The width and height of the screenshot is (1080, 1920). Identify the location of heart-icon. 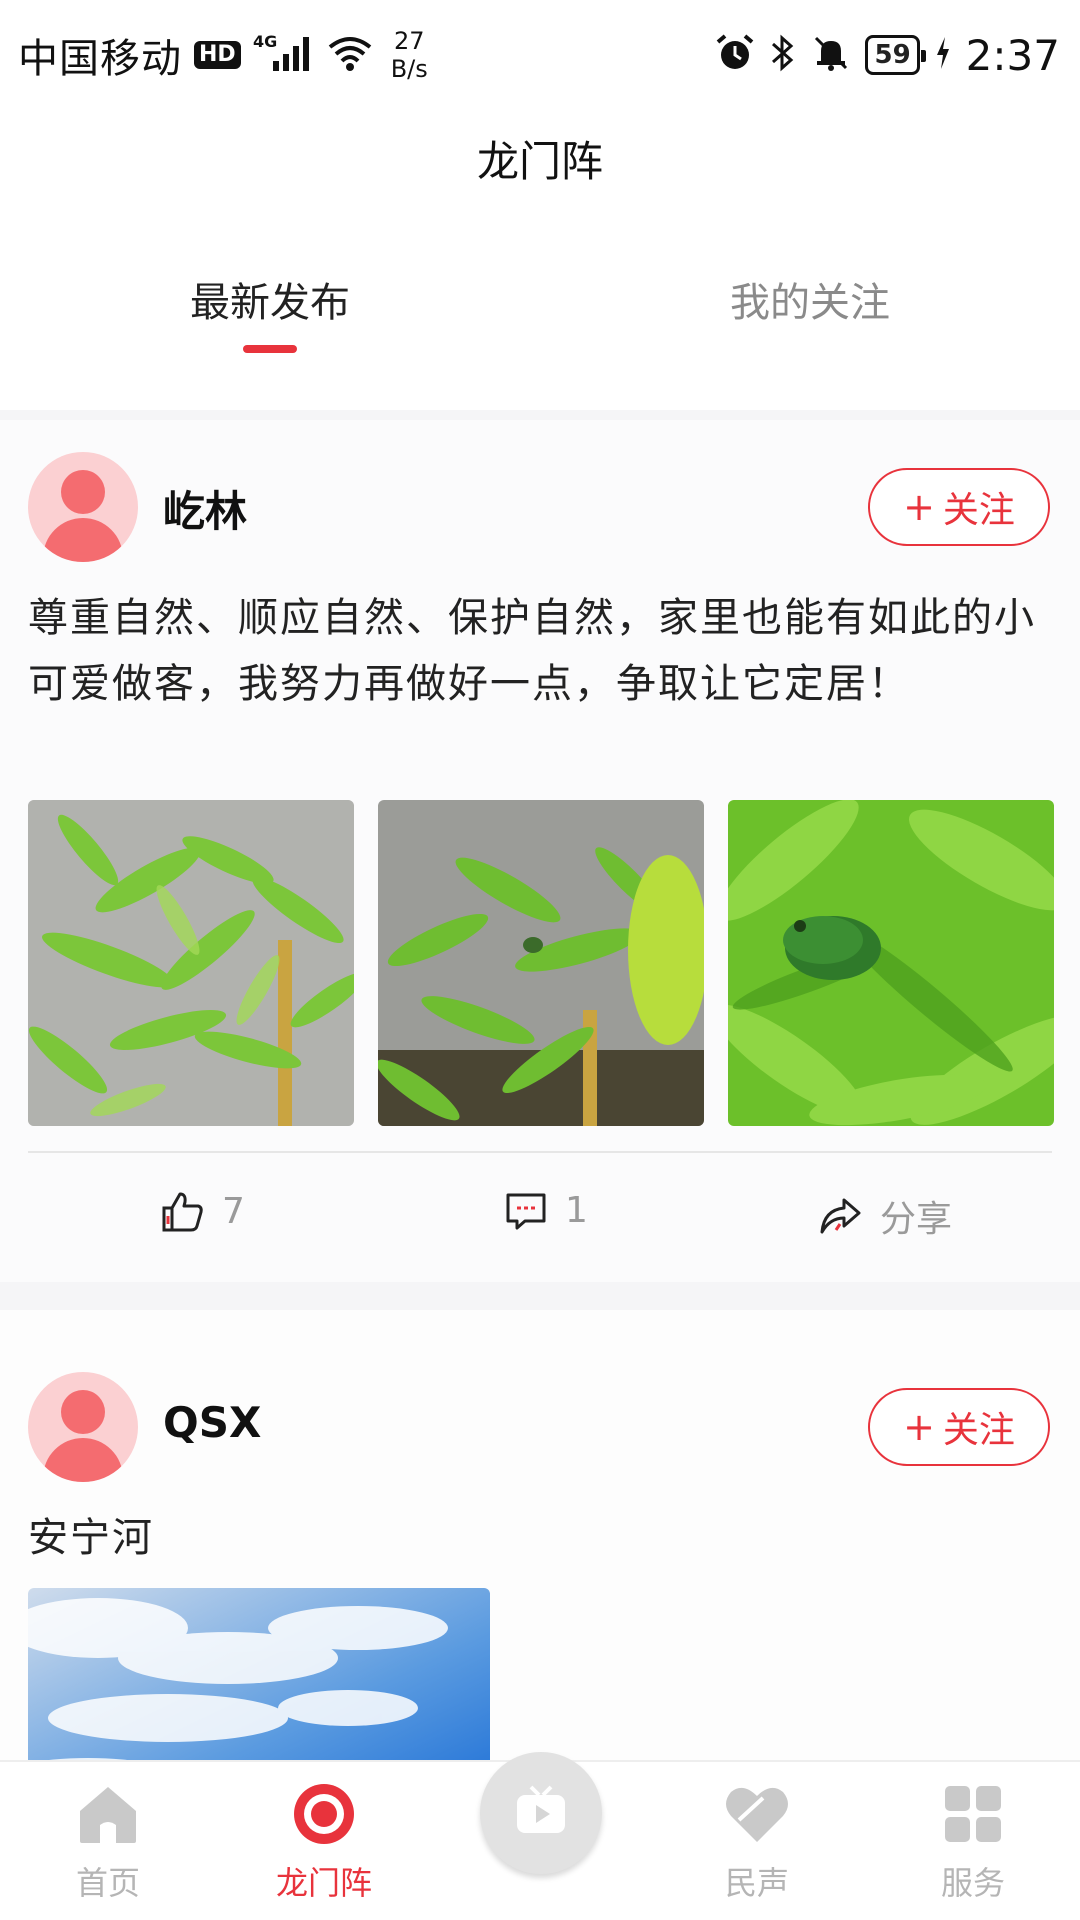
(757, 1814).